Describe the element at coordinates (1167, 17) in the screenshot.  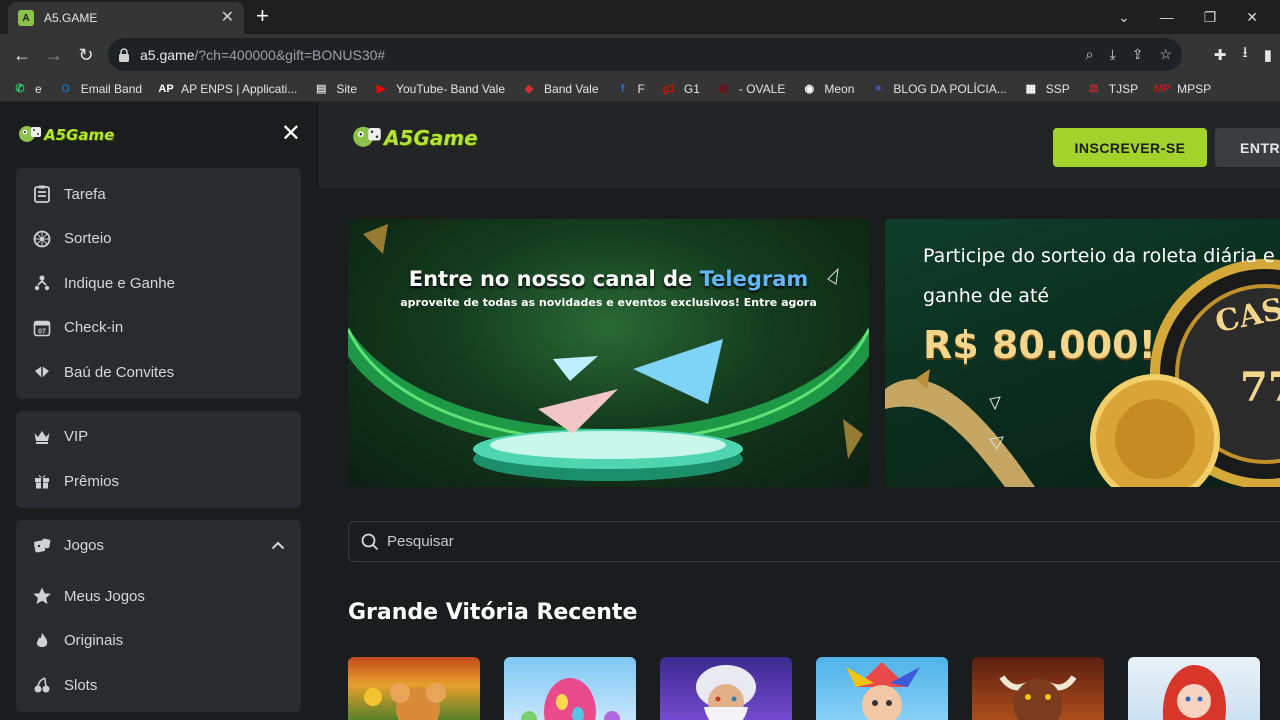
I see `minimize-icon: —` at that location.